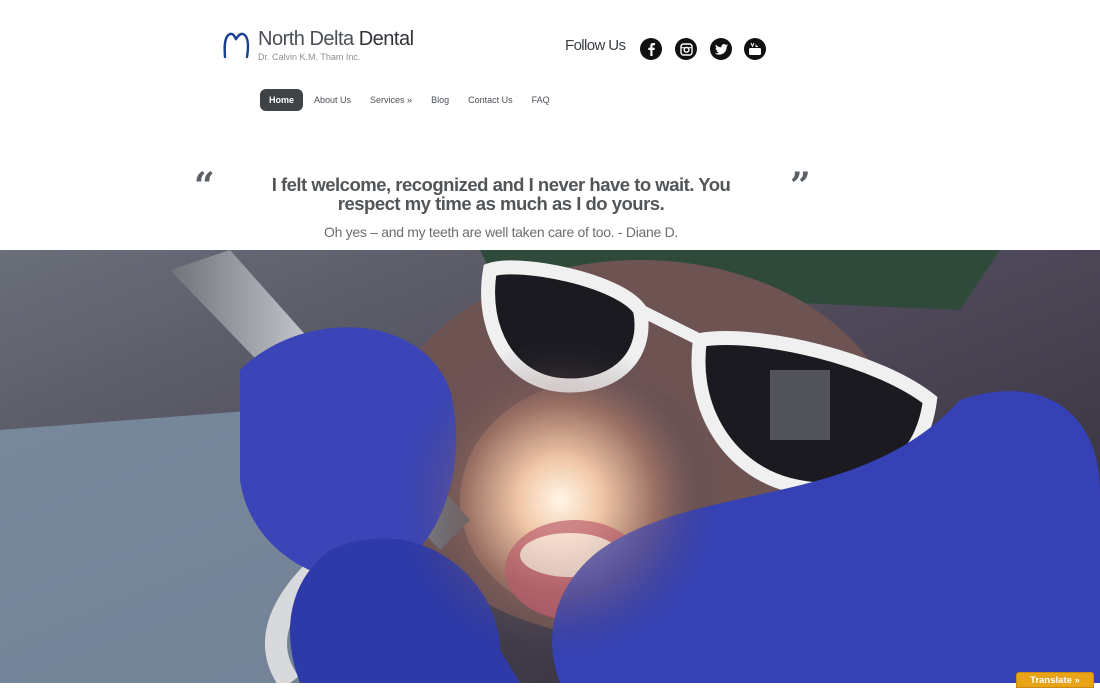 This screenshot has width=1100, height=688. Describe the element at coordinates (1055, 680) in the screenshot. I see `translate-button: Translate »` at that location.